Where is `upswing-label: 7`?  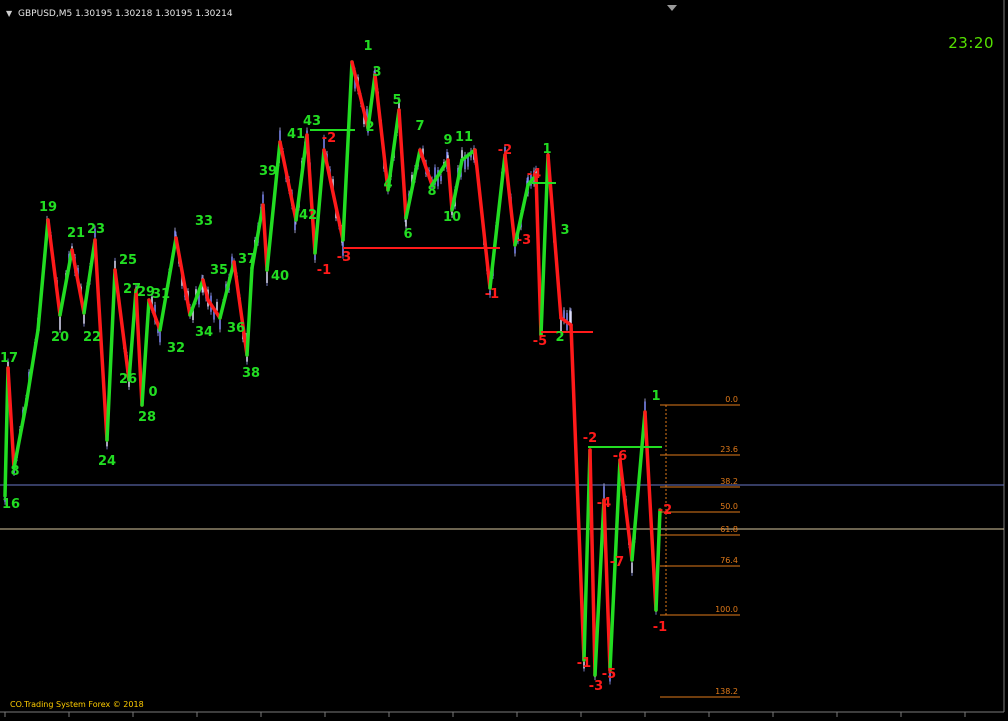 upswing-label: 7 is located at coordinates (419, 126).